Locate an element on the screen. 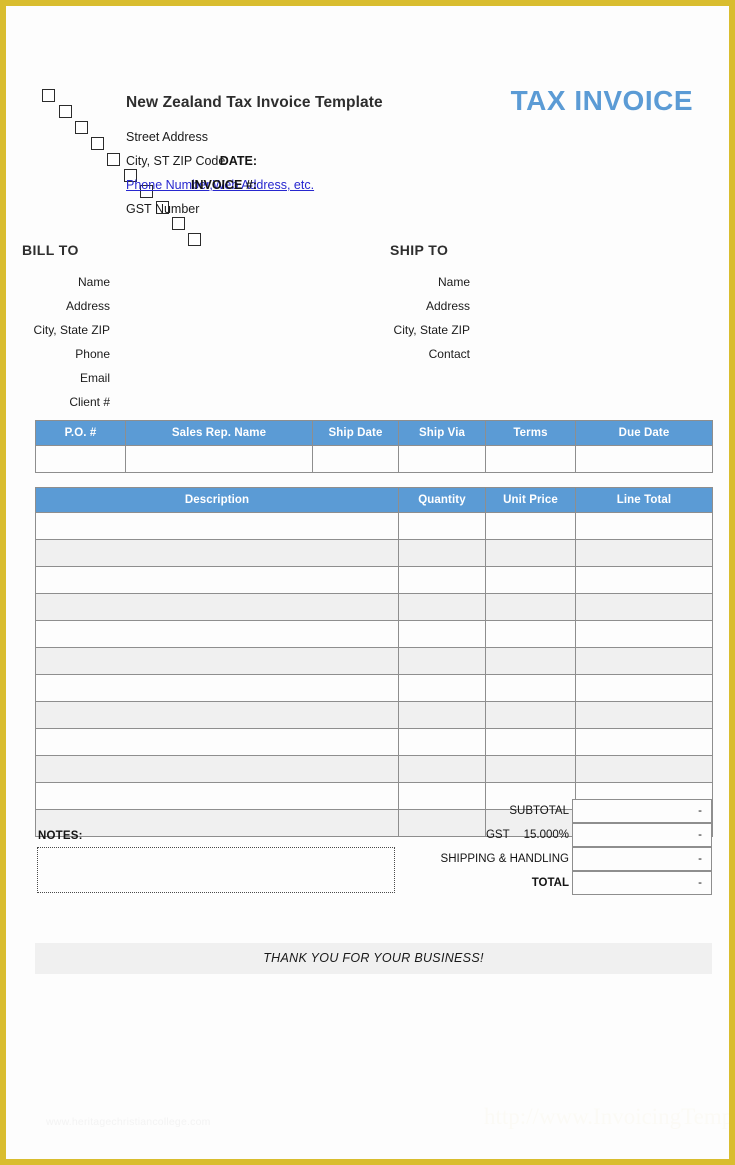  total-value: - is located at coordinates (642, 883).